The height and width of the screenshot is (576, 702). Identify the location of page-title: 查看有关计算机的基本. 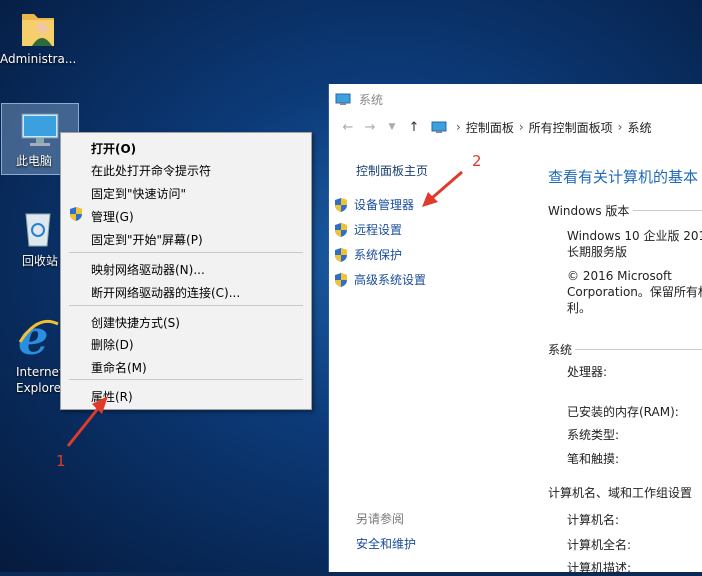
(623, 177).